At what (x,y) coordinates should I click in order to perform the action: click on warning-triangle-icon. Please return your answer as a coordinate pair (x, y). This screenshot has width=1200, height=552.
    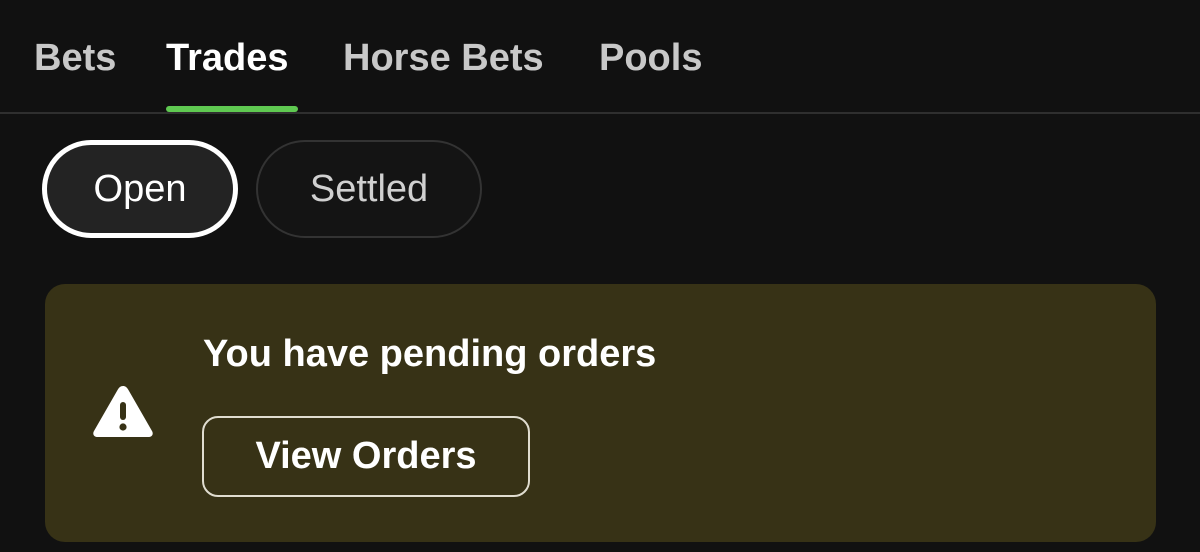
    Looking at the image, I should click on (123, 411).